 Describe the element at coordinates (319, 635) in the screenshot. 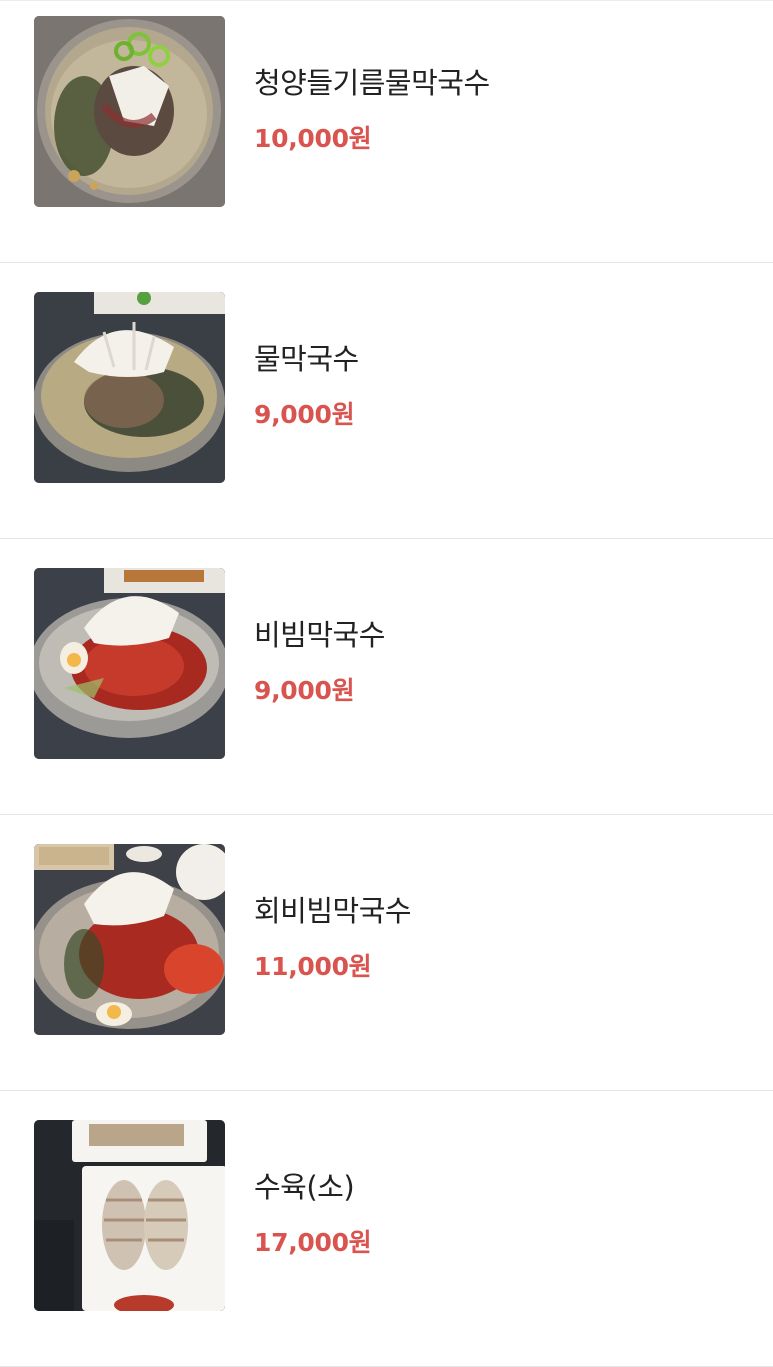

I see `menu-item-name: 비빔막국수` at that location.